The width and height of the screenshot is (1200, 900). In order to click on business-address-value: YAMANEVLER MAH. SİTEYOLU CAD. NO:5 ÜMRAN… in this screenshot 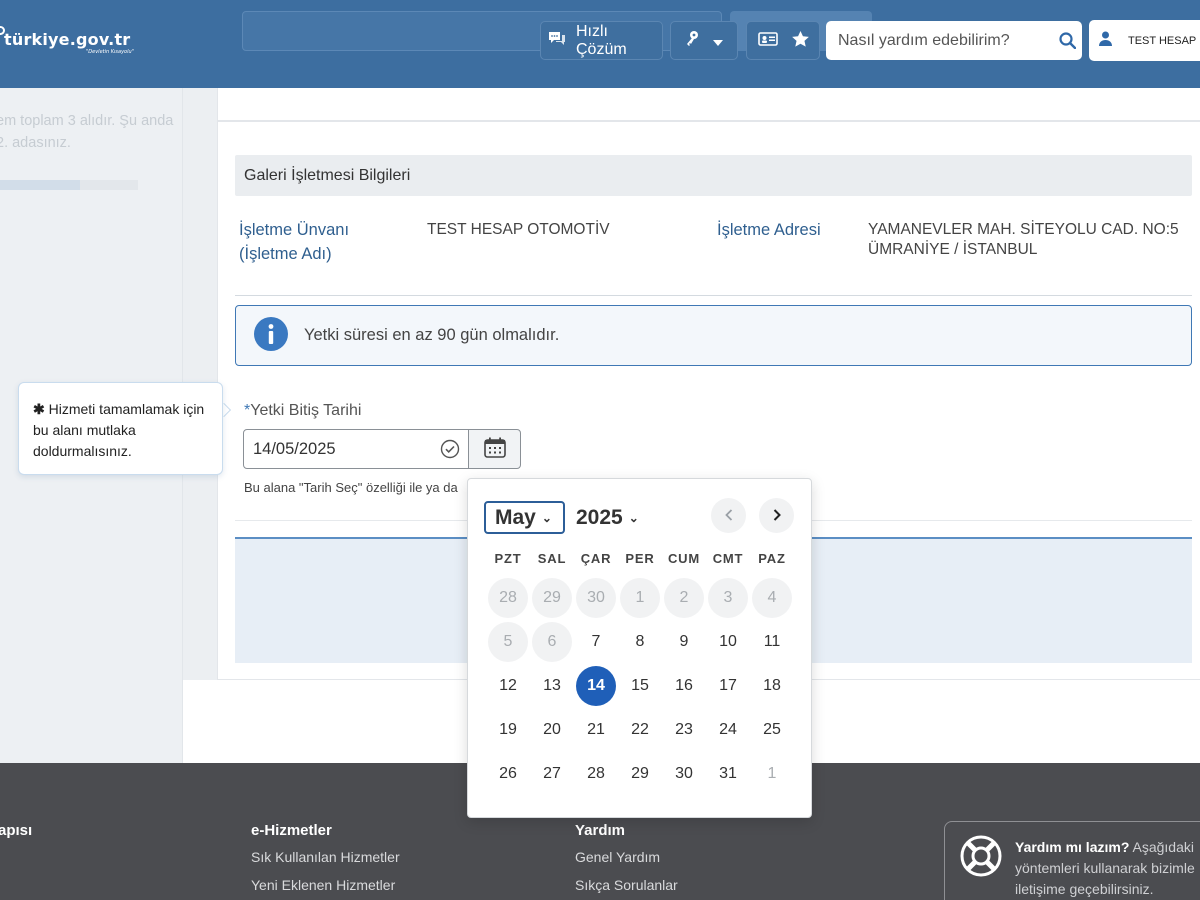, I will do `click(1023, 239)`.